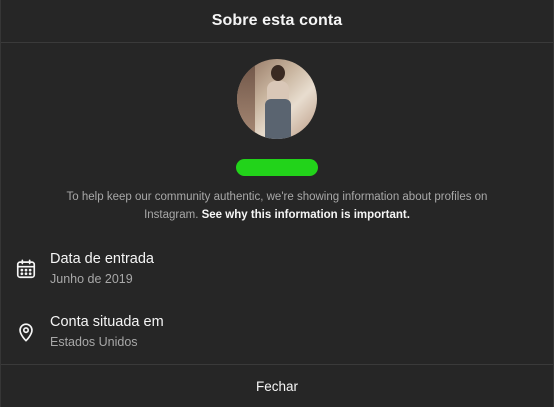 The image size is (554, 407). I want to click on date-joined-value: Junho de 2019, so click(91, 279).